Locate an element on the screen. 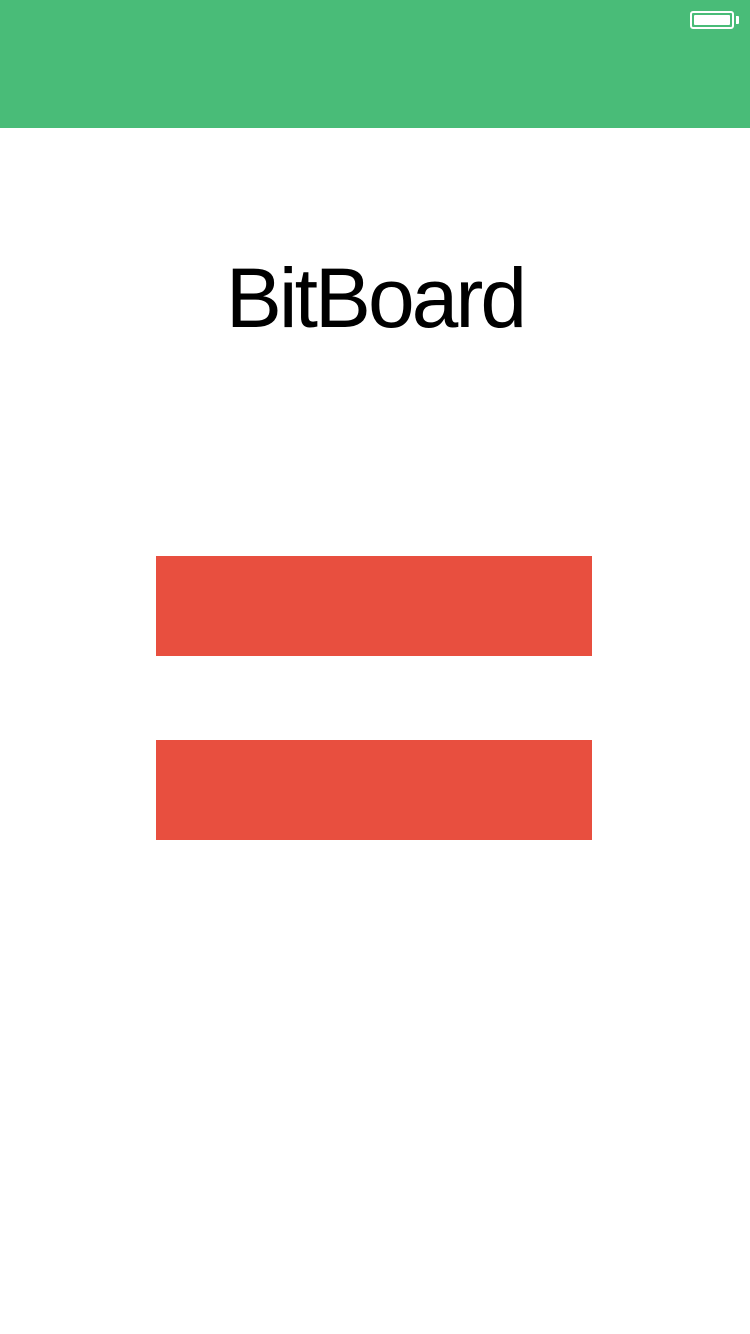 Image resolution: width=750 pixels, height=1334 pixels. battery-icon is located at coordinates (712, 20).